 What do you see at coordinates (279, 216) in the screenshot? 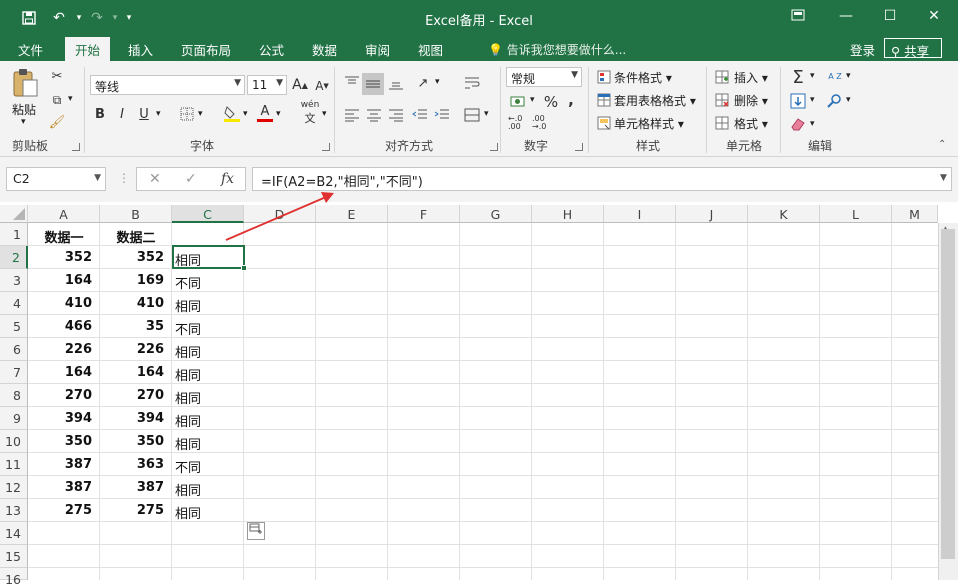
I see `annotation-arrow` at bounding box center [279, 216].